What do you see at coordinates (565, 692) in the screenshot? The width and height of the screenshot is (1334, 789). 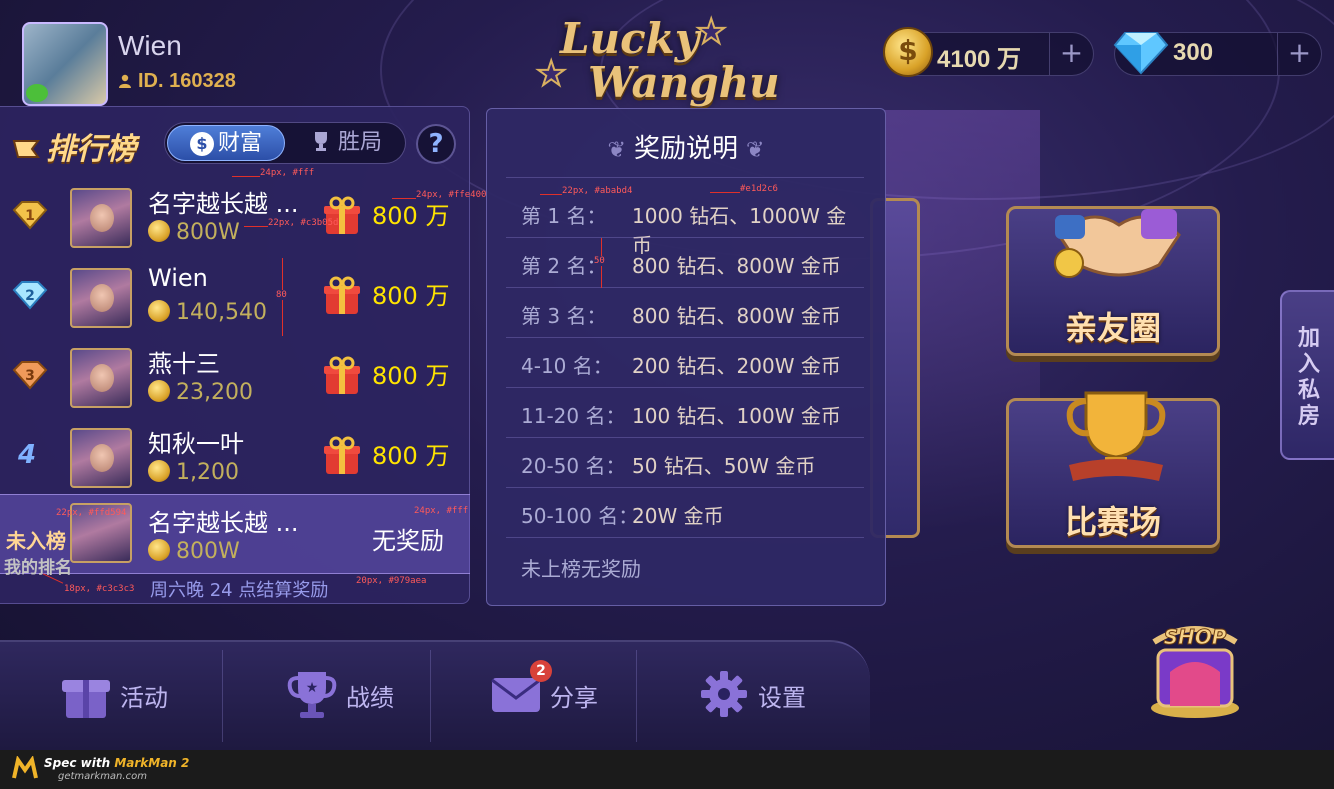 I see `nav-share: 2 分享` at bounding box center [565, 692].